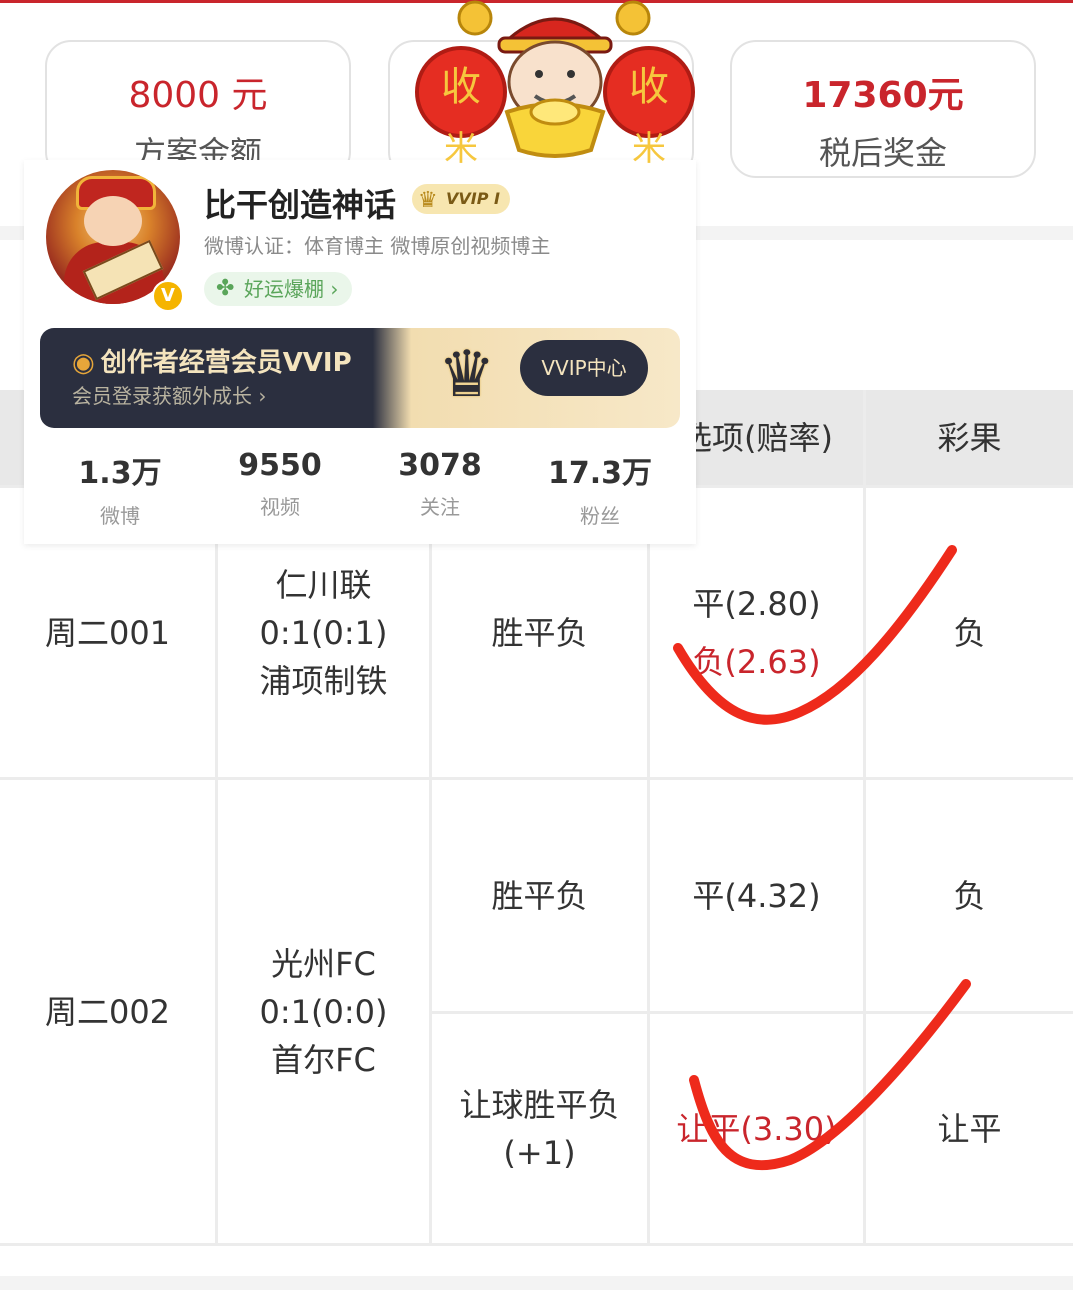 The height and width of the screenshot is (1290, 1073). I want to click on stat-label: 关注, so click(440, 507).